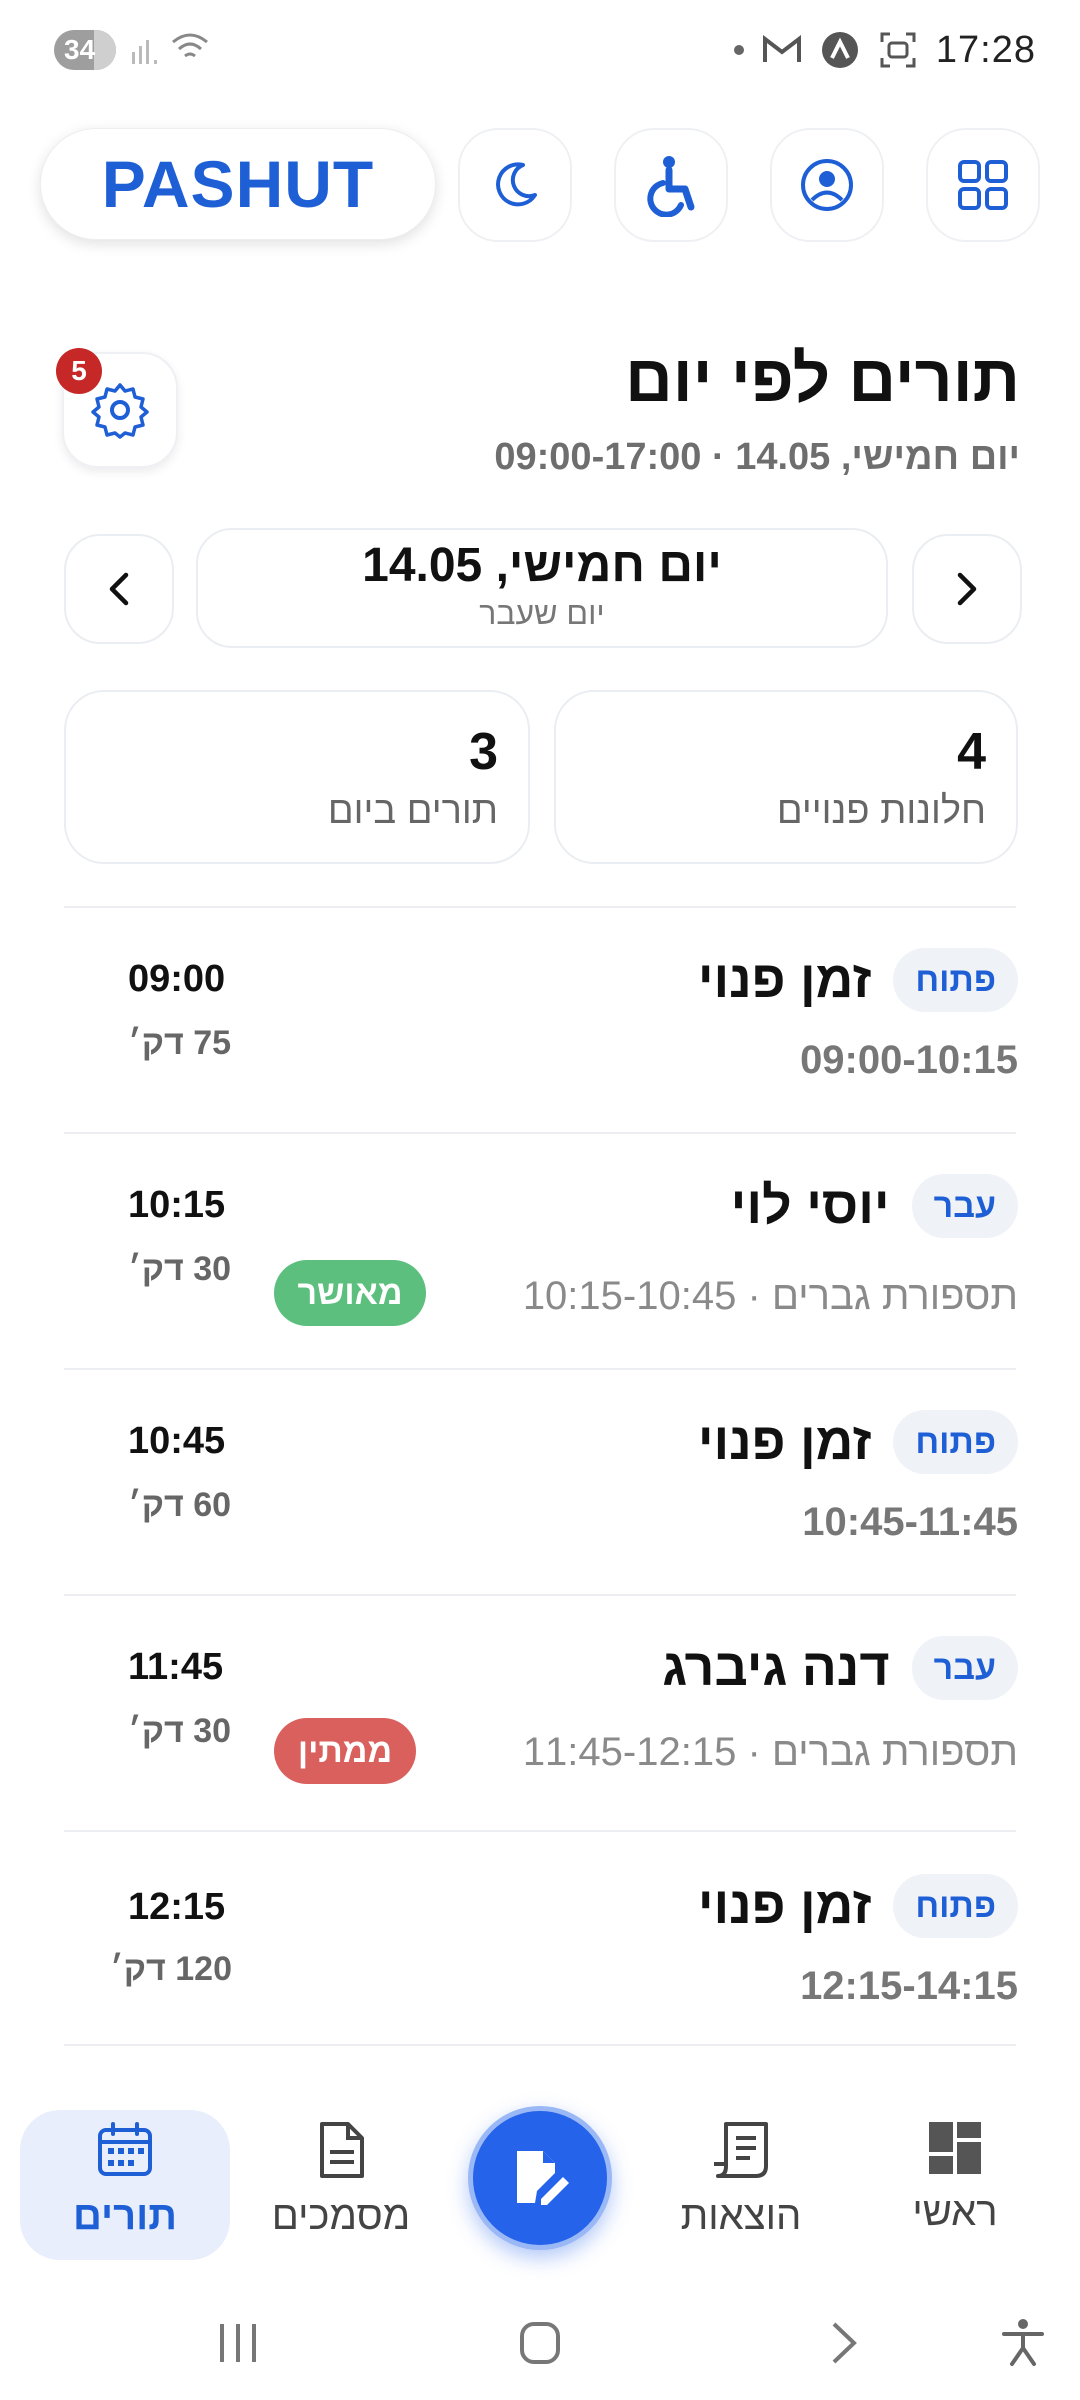  I want to click on slot-start-time: 09:00, so click(177, 979).